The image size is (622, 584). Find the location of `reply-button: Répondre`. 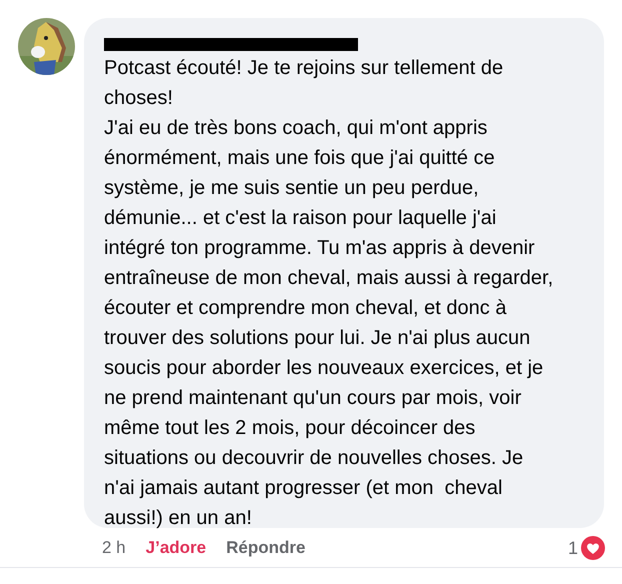

reply-button: Répondre is located at coordinates (266, 548).